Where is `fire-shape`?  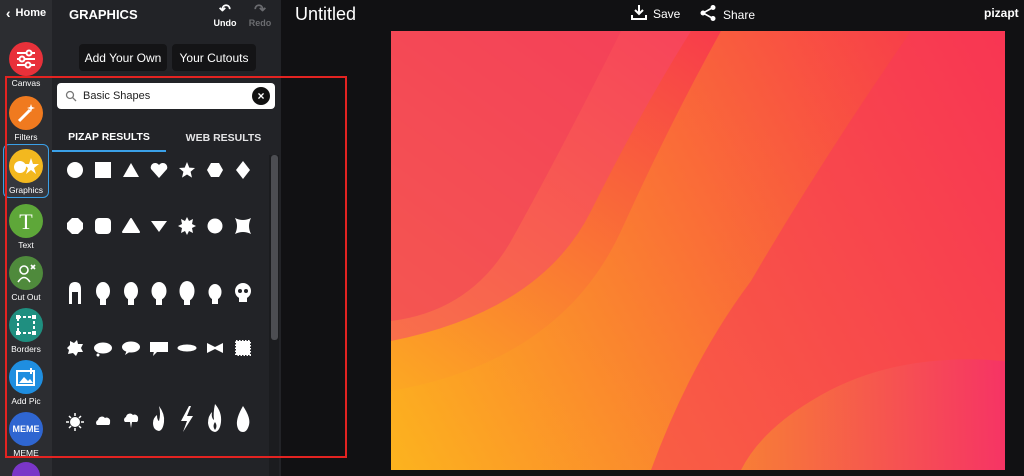 fire-shape is located at coordinates (215, 418).